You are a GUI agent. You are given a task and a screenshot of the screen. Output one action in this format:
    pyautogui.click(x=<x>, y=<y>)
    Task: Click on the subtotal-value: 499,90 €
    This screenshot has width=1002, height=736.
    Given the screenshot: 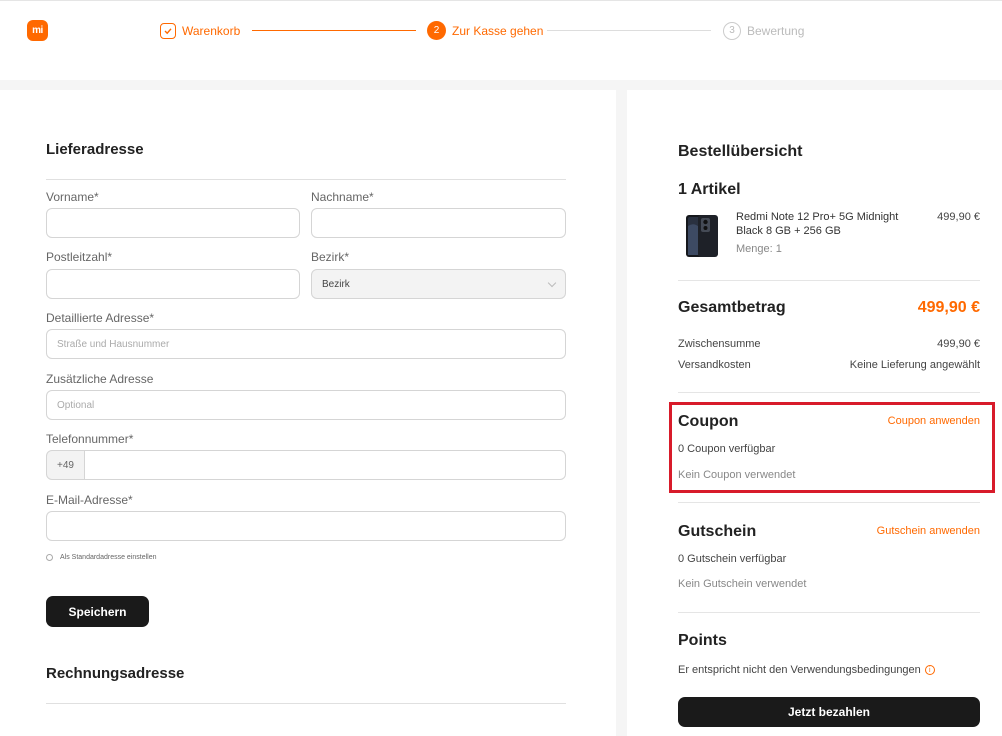 What is the action you would take?
    pyautogui.click(x=958, y=344)
    